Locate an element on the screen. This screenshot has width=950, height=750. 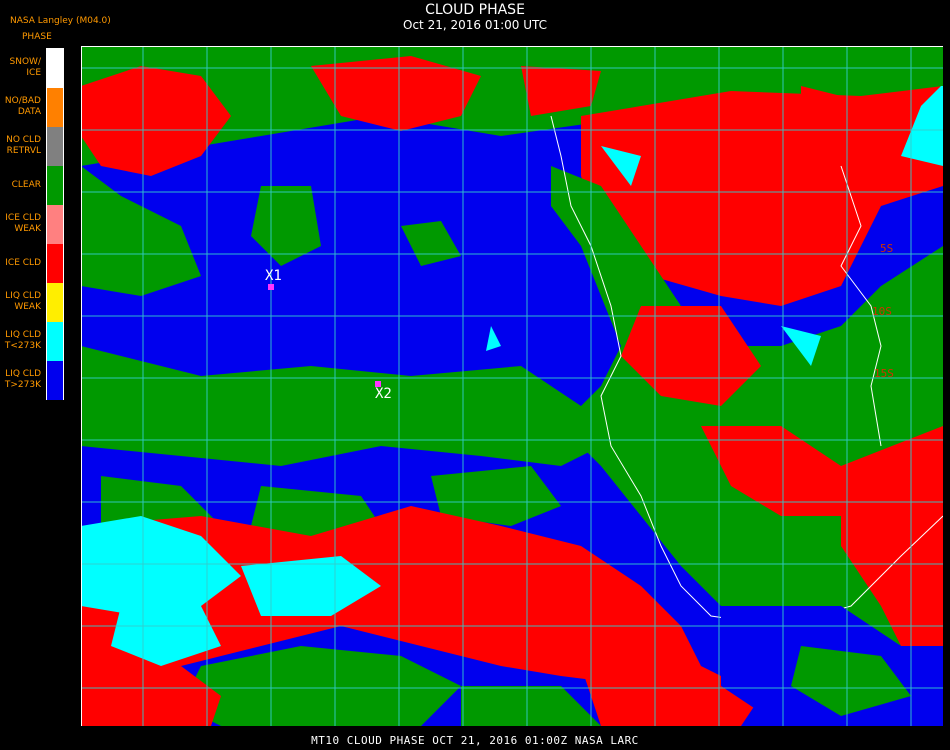
map-timestamp: Oct 21, 2016 01:00 UTC is located at coordinates (475, 25).